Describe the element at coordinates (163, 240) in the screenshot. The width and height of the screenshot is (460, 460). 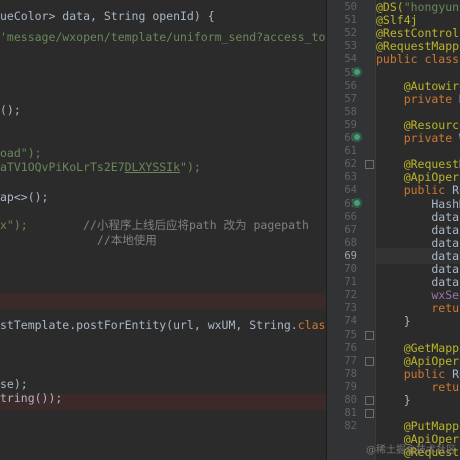
I see `code-line: //本地使用` at that location.